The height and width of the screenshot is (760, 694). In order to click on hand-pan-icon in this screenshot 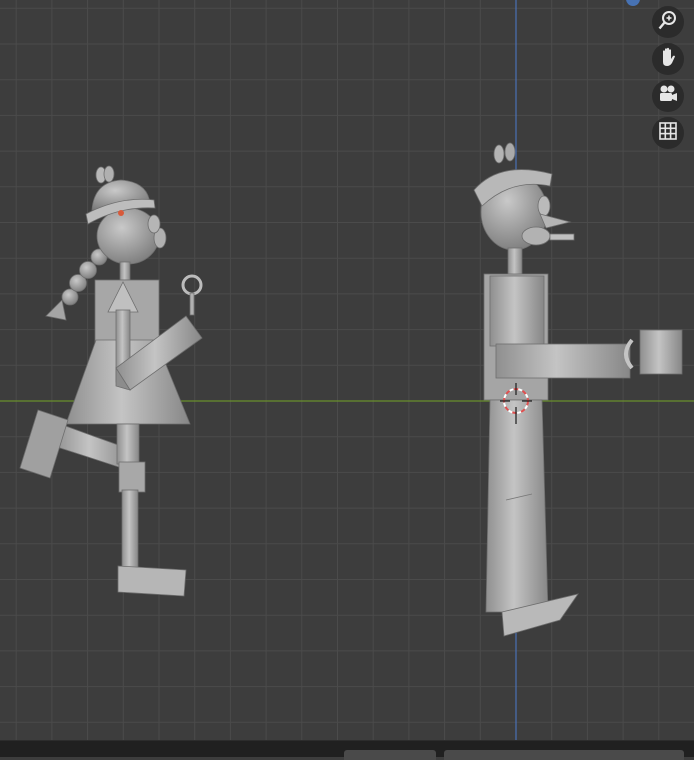, I will do `click(668, 59)`.